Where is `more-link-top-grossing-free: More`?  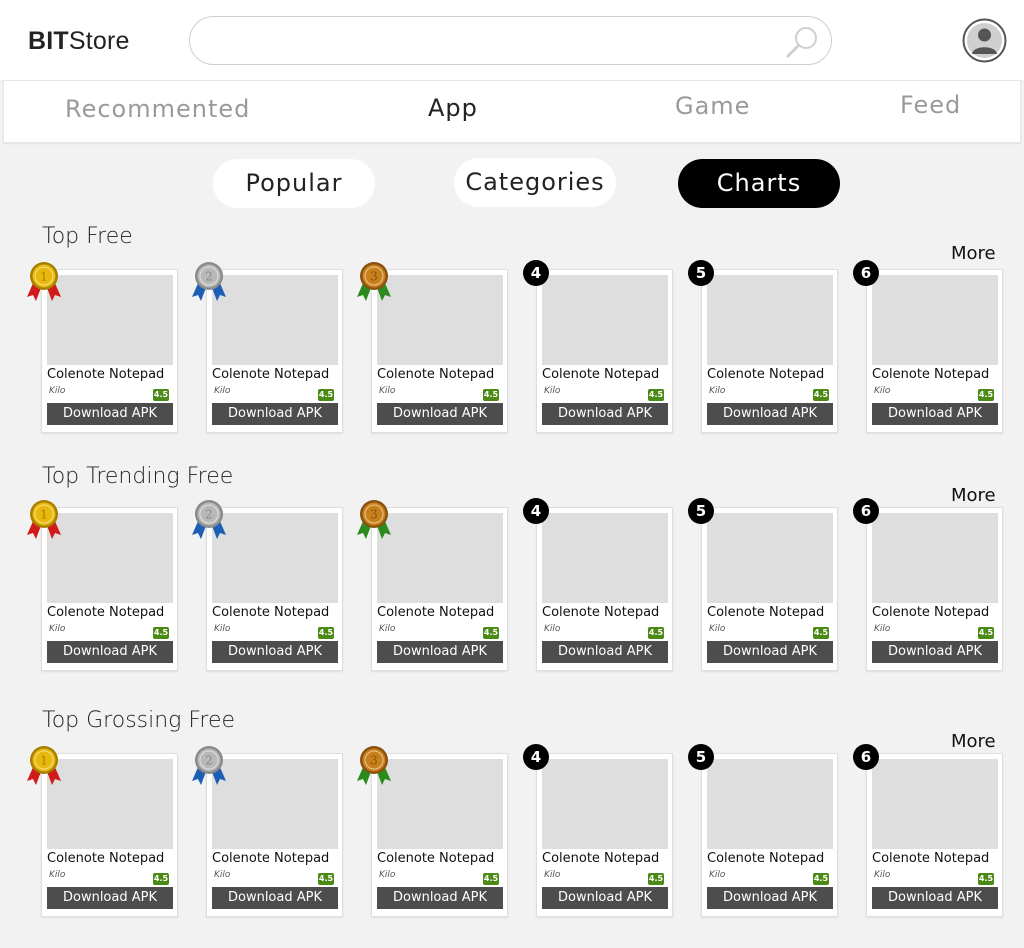
more-link-top-grossing-free: More is located at coordinates (973, 741).